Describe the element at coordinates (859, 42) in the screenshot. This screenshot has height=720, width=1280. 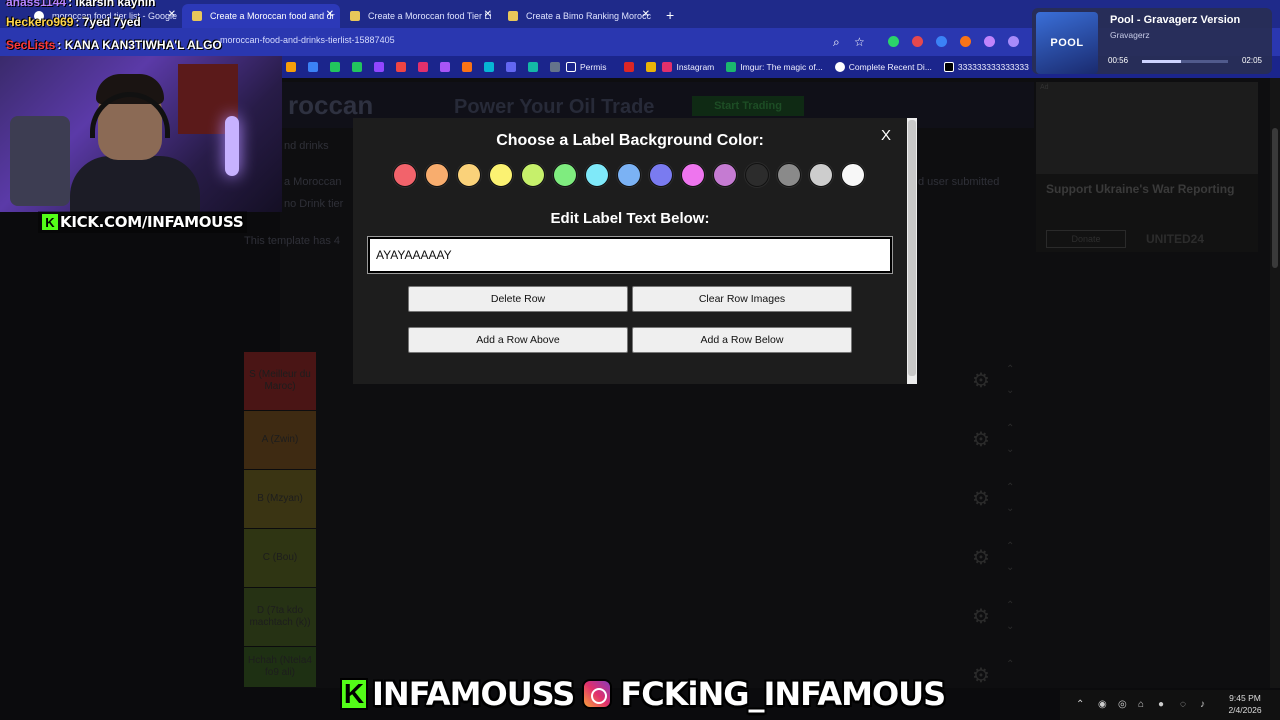
I see `bookmark-star-icon: ☆` at that location.